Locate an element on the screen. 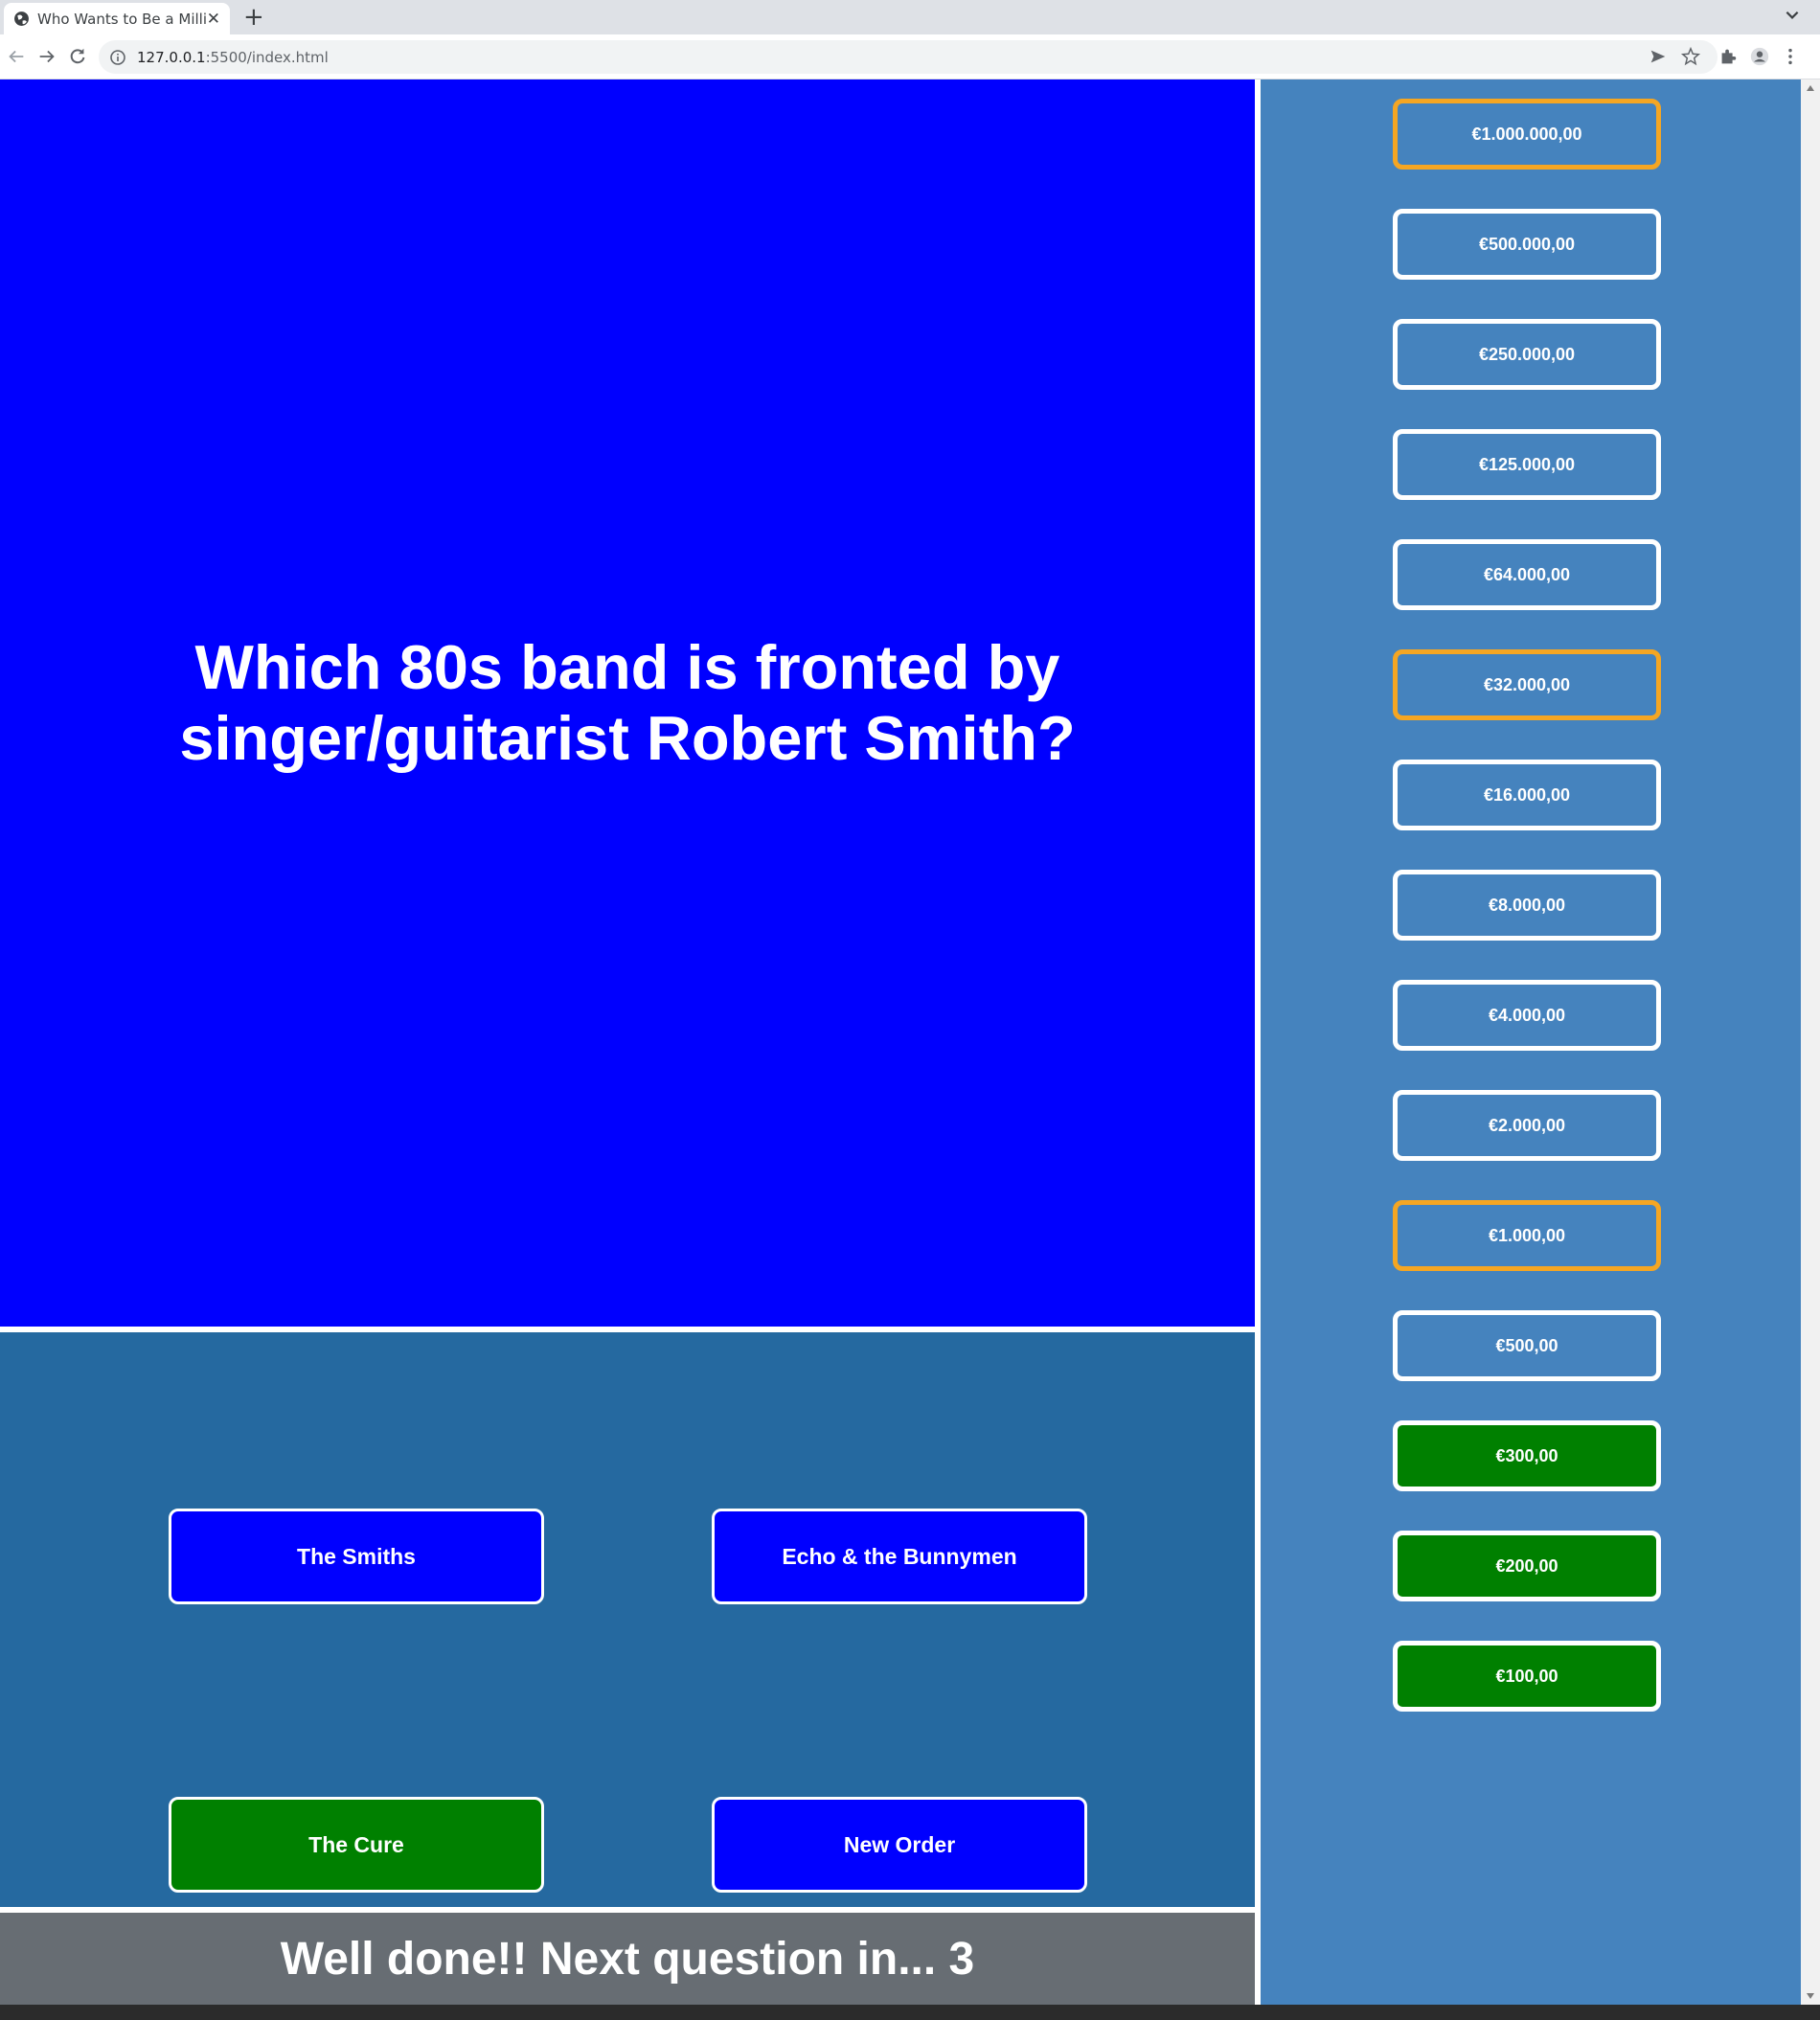 This screenshot has height=2020, width=1820. scroll-up-icon is located at coordinates (1811, 88).